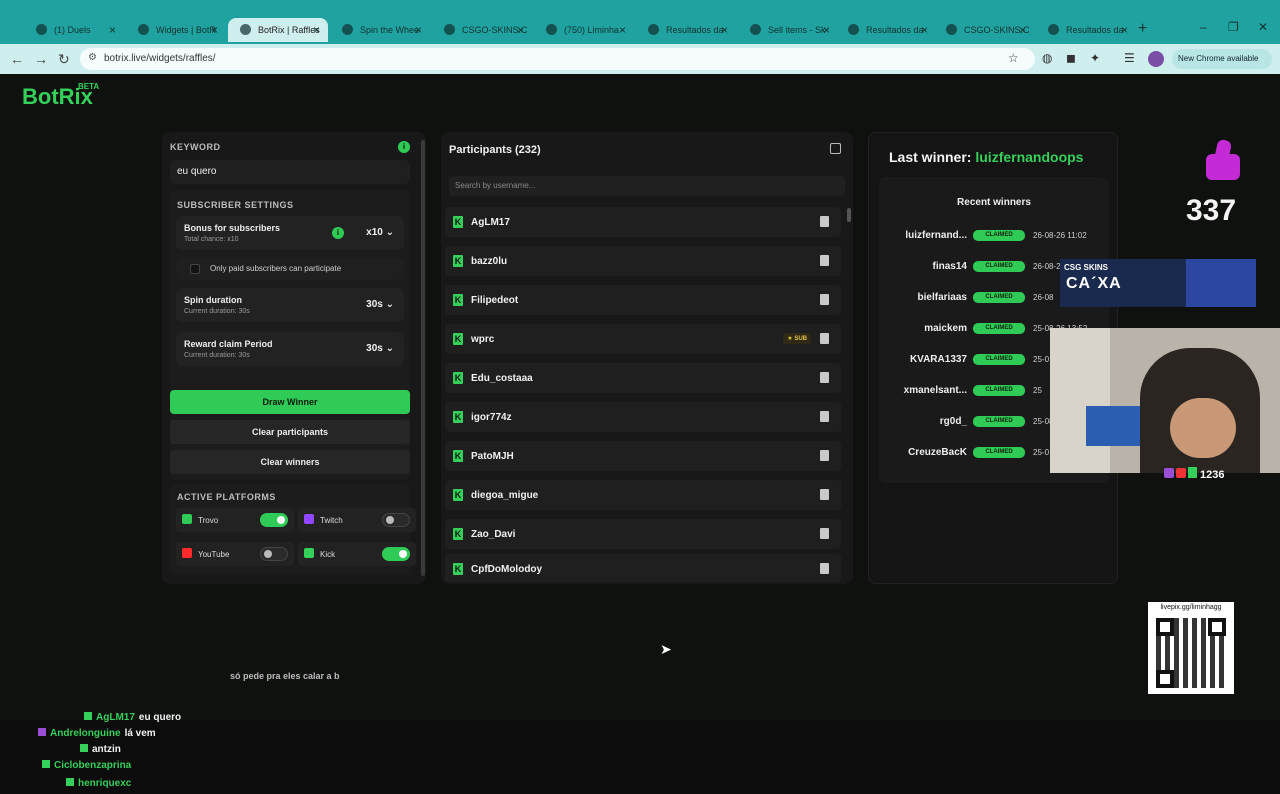 The width and height of the screenshot is (1280, 794). I want to click on chrome-update-button: New Chrome available, so click(1222, 59).